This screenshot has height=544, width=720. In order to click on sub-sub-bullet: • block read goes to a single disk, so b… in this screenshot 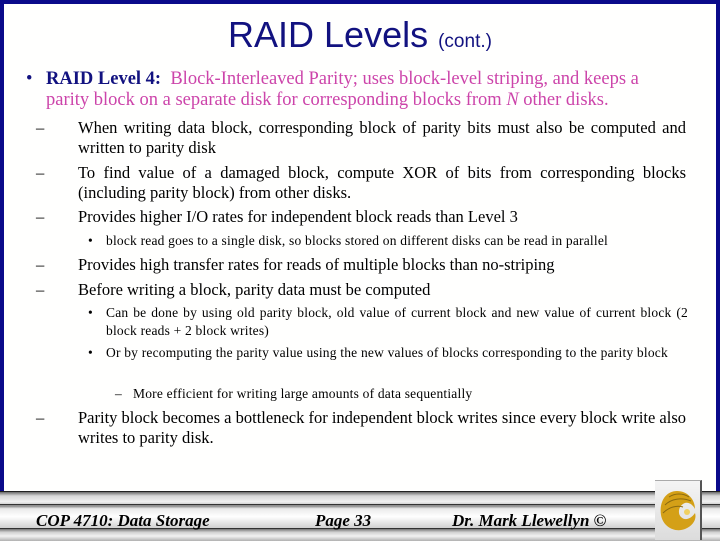, I will do `click(388, 241)`.